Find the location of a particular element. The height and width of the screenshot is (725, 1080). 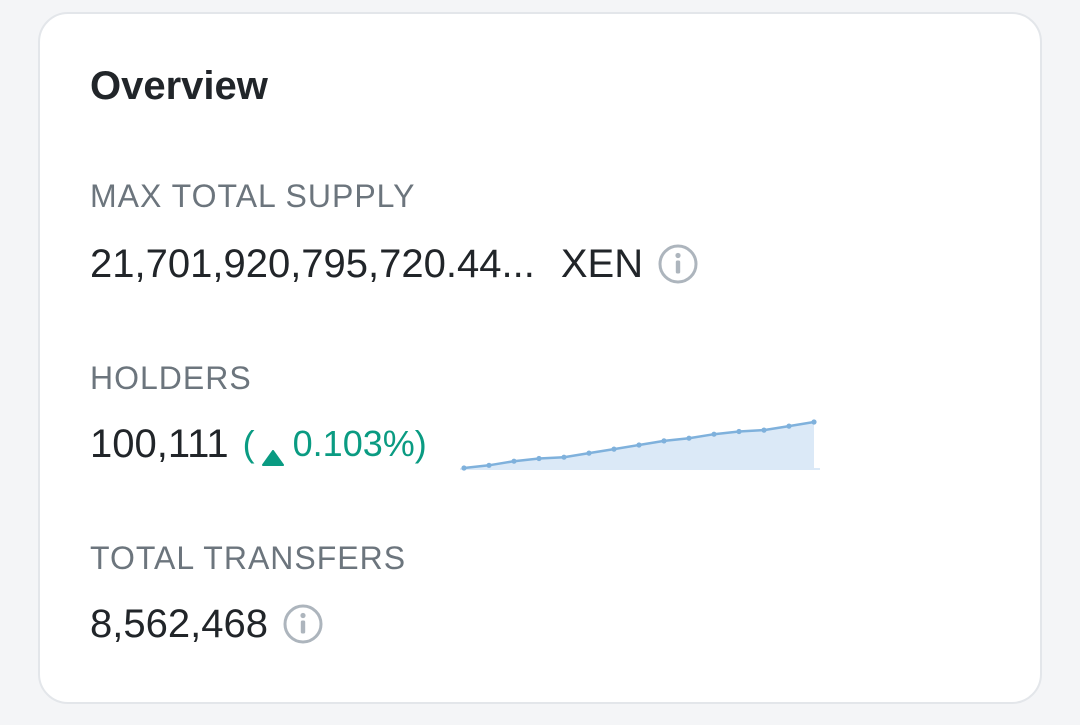

holders-label: HOLDERS is located at coordinates (171, 378).